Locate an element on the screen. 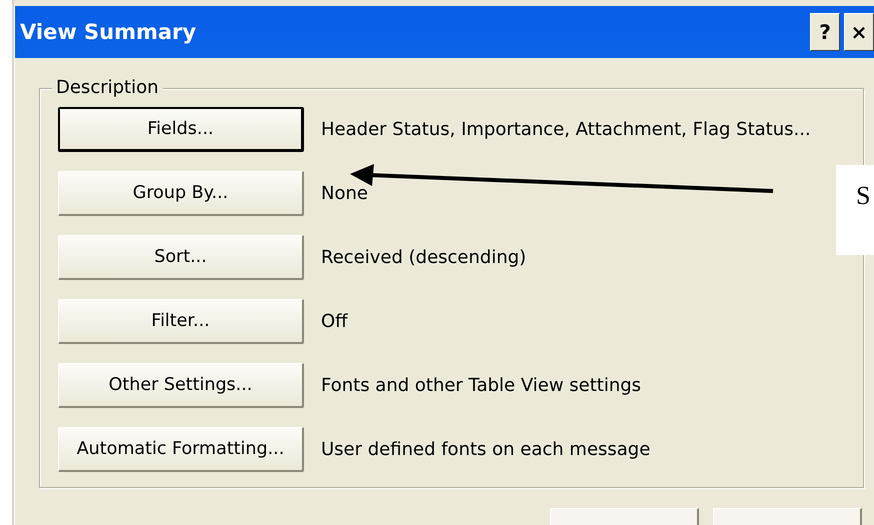  close-button: × is located at coordinates (859, 32).